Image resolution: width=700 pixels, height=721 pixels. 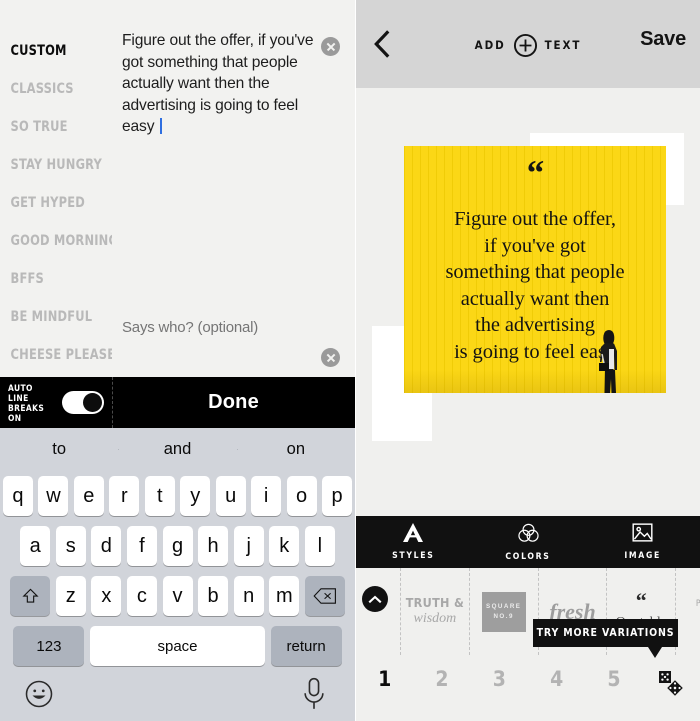 I want to click on tab-styles-label: STYLES, so click(x=413, y=556).